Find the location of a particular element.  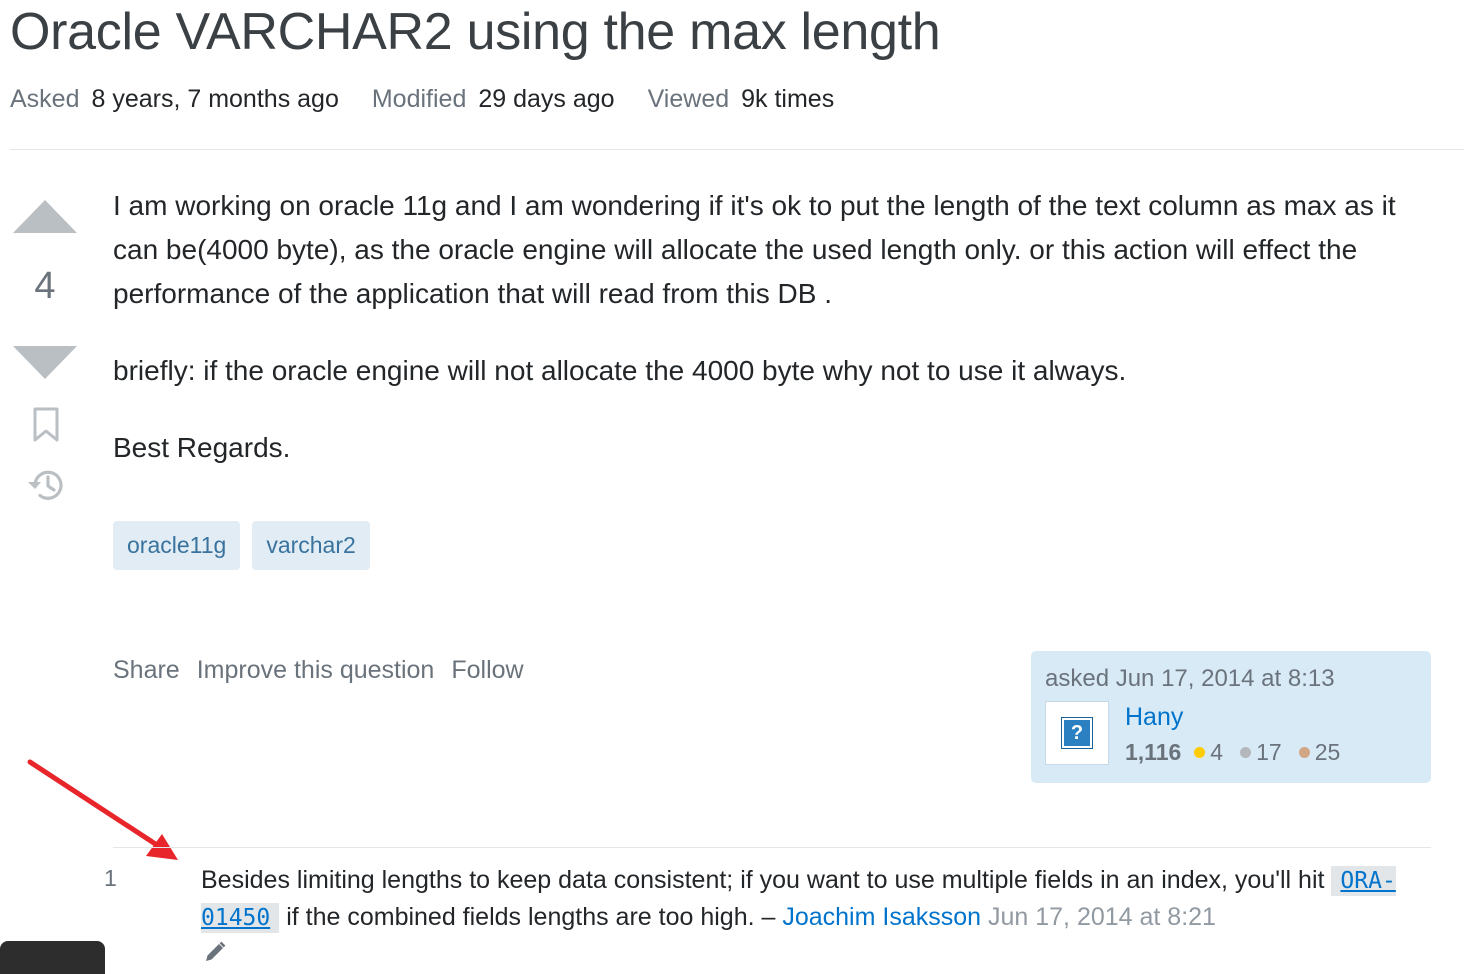

body-paragraph: Best Regards. is located at coordinates (202, 447).